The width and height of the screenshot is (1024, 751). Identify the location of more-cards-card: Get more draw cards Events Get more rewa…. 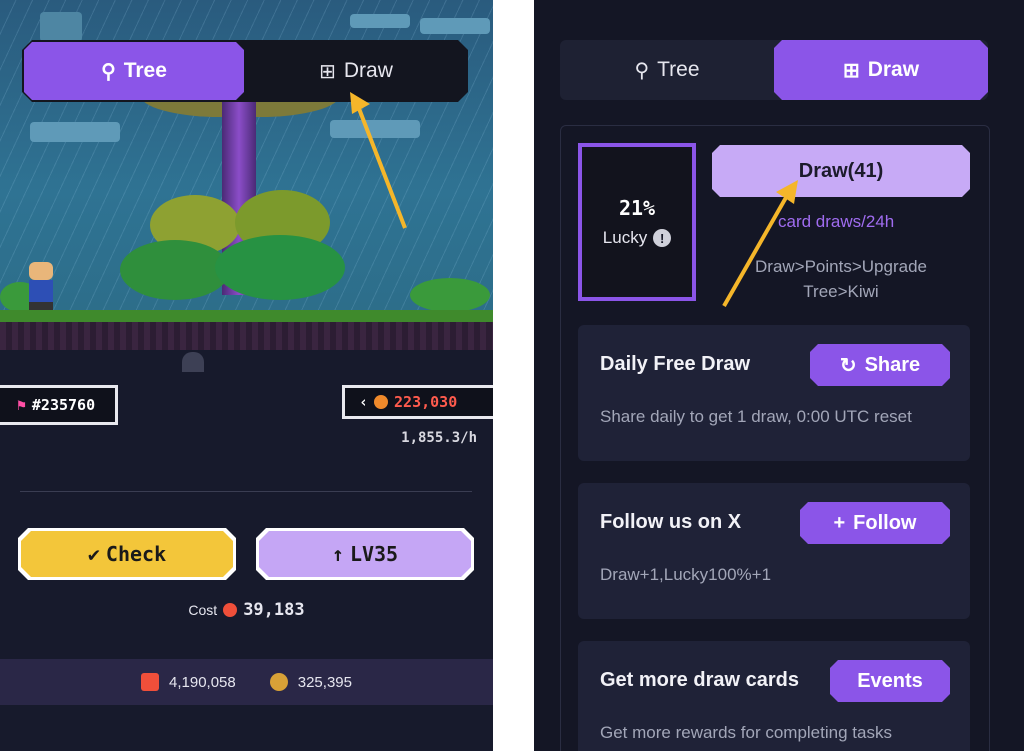
(774, 696).